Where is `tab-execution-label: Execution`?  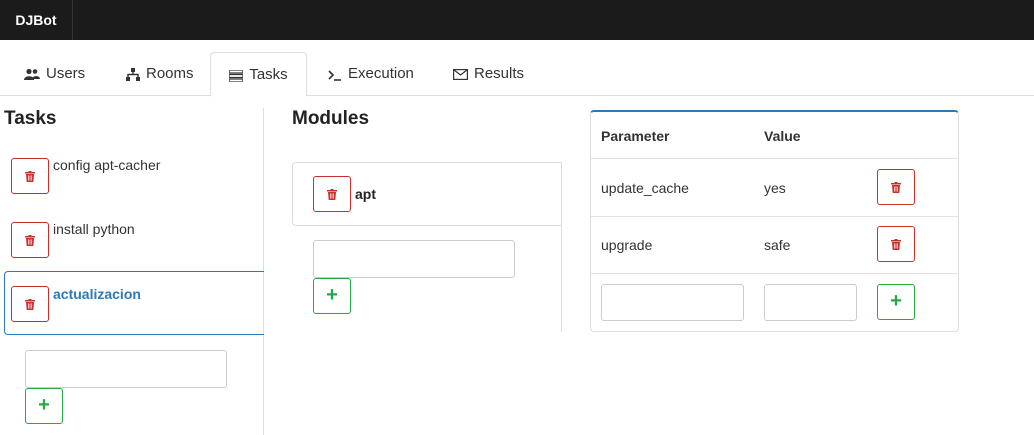 tab-execution-label: Execution is located at coordinates (381, 73).